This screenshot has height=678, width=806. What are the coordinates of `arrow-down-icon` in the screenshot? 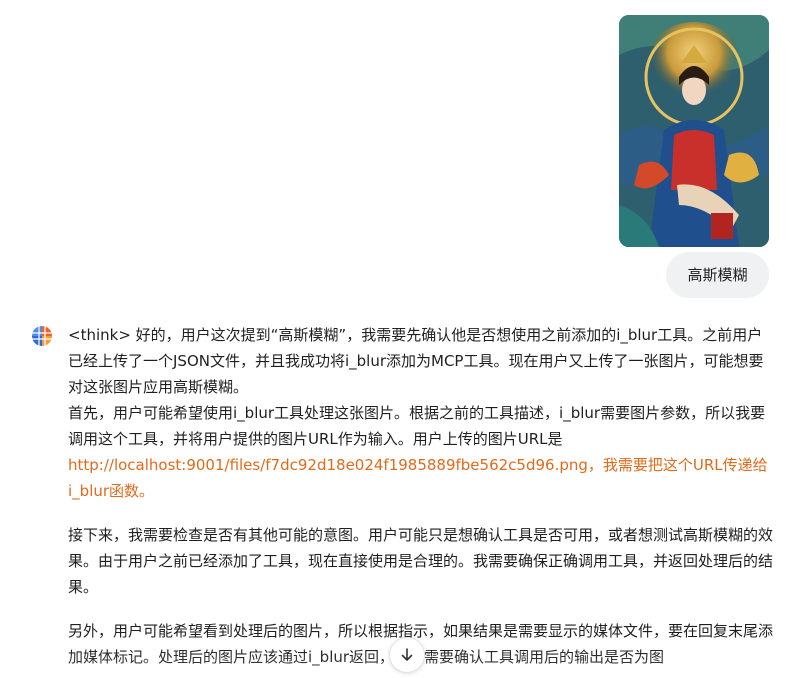 It's located at (407, 654).